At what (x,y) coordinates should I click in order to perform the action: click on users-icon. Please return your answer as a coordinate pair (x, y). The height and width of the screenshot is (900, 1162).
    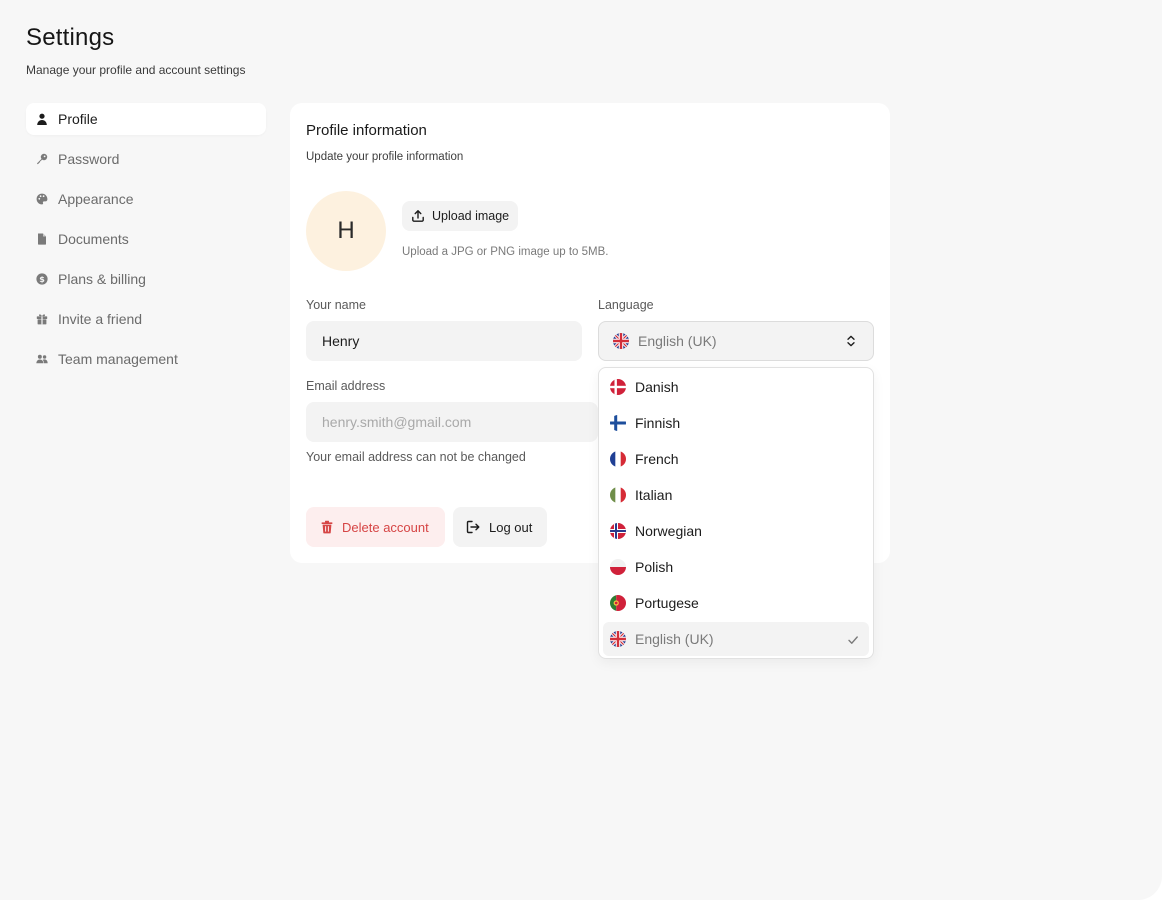
    Looking at the image, I should click on (42, 359).